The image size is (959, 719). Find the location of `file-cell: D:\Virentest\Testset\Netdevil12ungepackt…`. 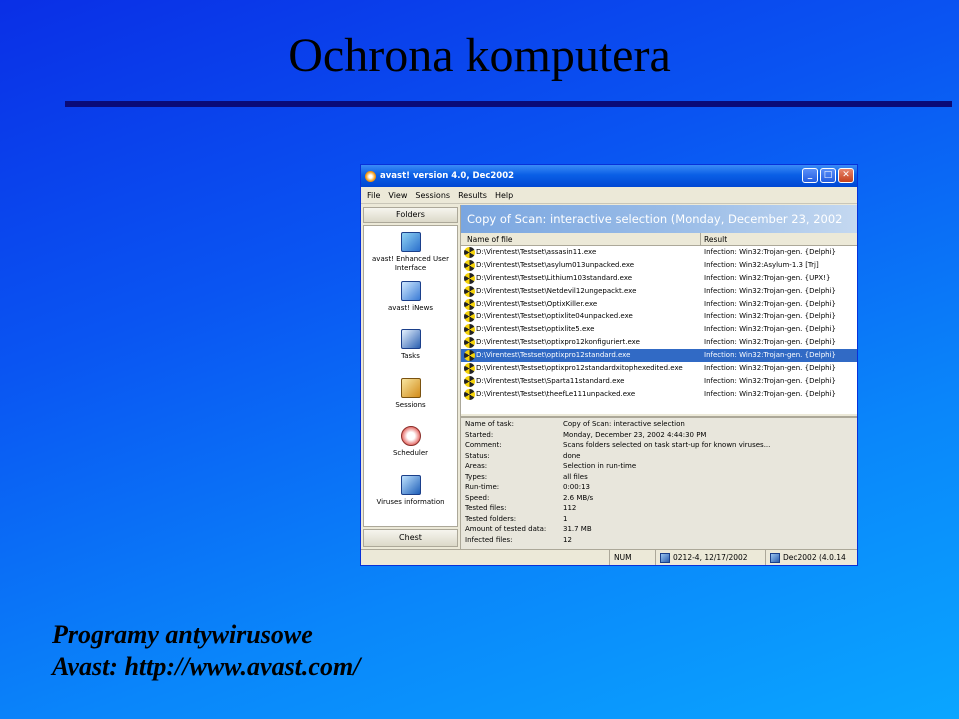

file-cell: D:\Virentest\Testset\Netdevil12ungepackt… is located at coordinates (581, 291).